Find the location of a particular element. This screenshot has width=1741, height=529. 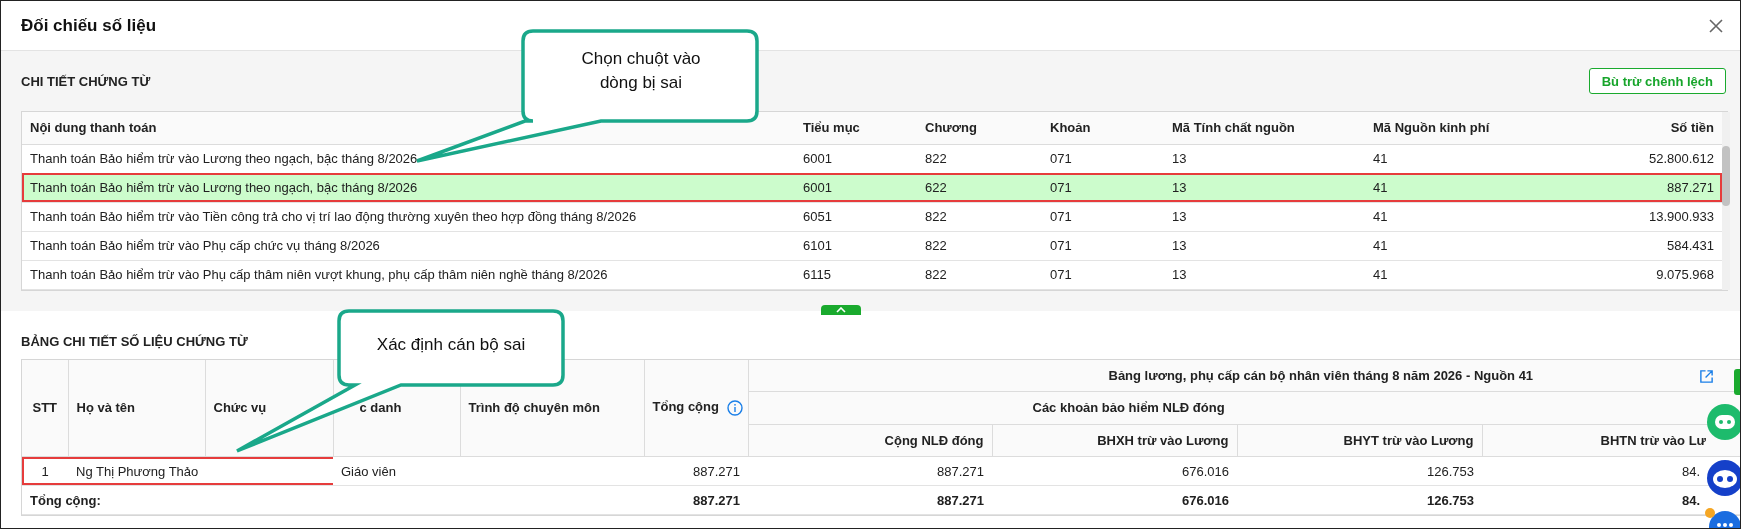

group-header: Bảng lương, phụ cấp cán bộ nhân viên tháng 8 năm 2026 - Nguồn 41 is located at coordinates (1244, 375).